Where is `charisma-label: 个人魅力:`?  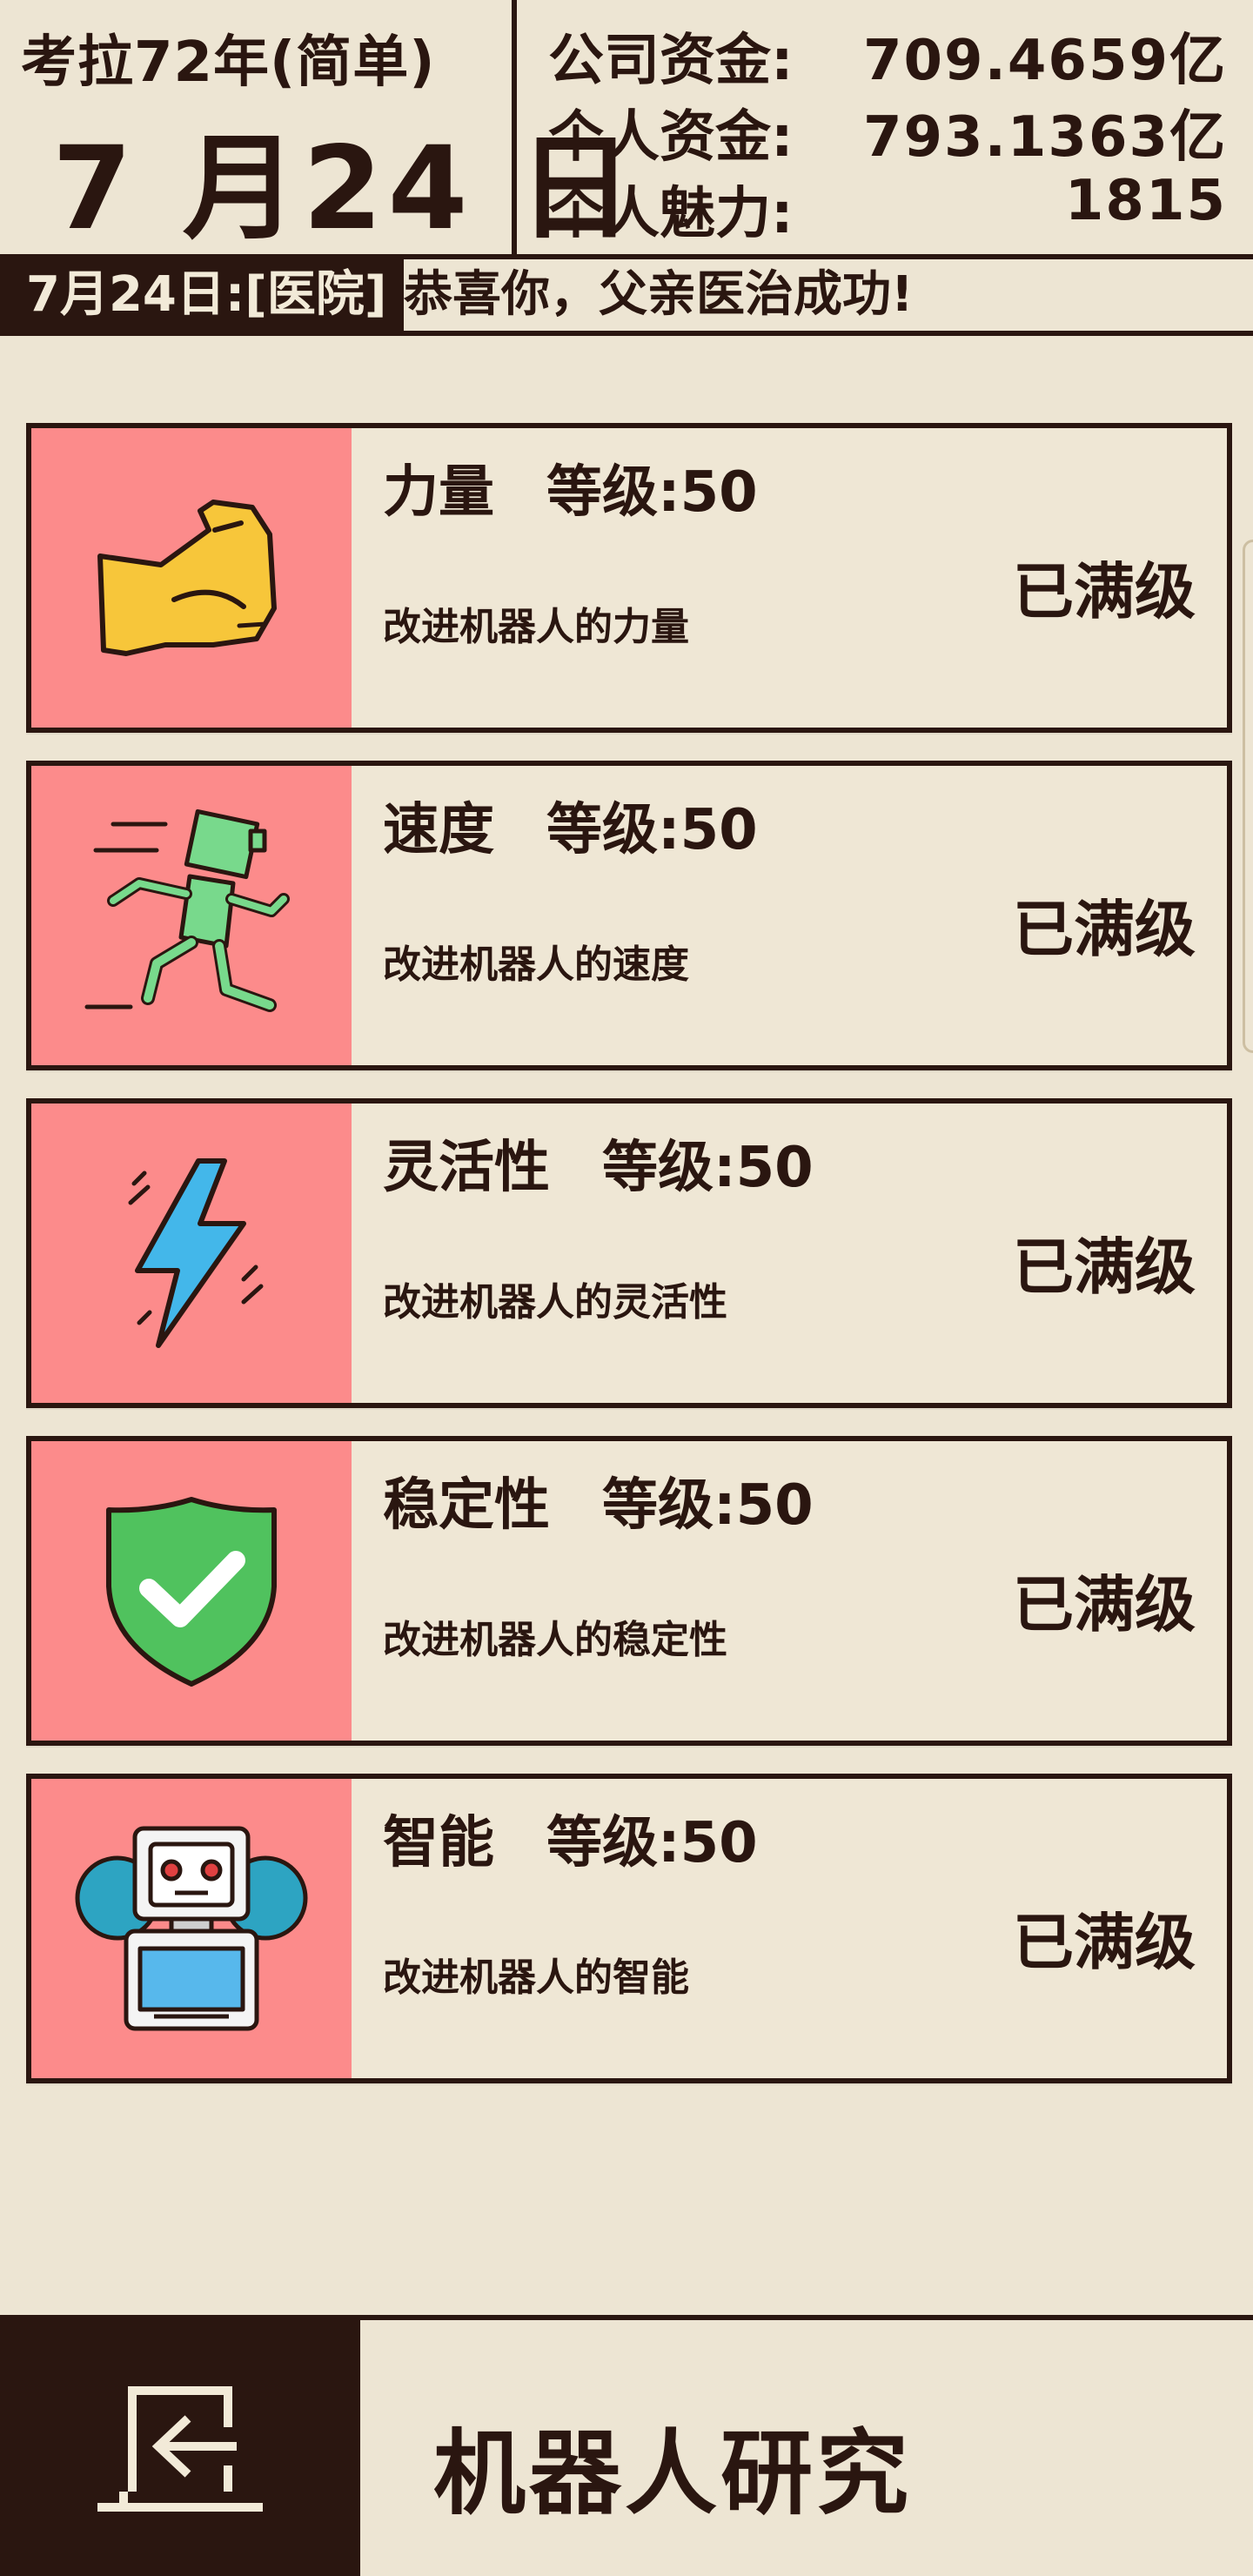 charisma-label: 个人魅力: is located at coordinates (671, 214).